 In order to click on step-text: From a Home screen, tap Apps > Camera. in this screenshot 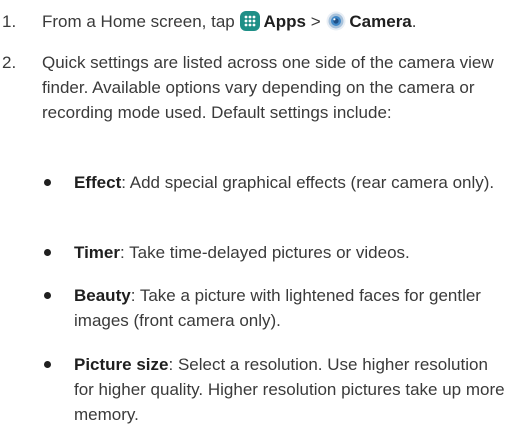, I will do `click(274, 21)`.